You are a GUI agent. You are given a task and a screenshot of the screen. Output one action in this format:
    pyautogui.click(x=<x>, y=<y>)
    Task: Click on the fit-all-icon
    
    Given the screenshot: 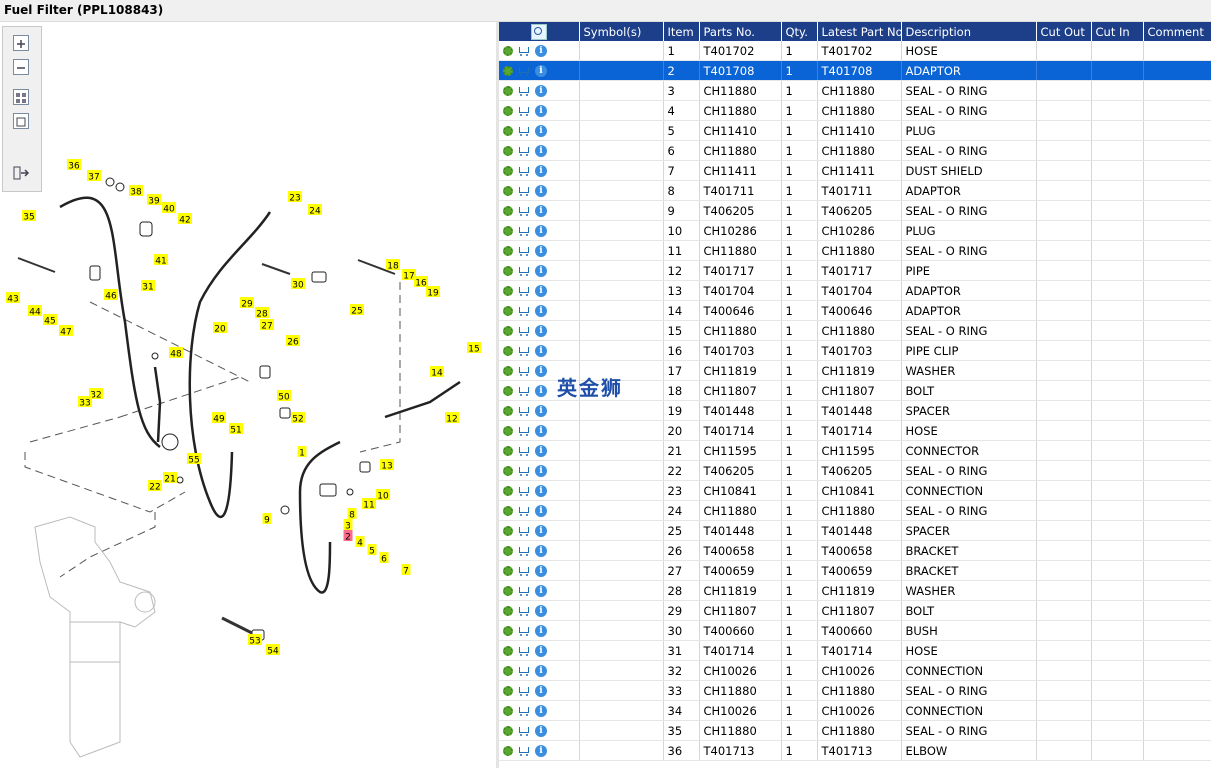 What is the action you would take?
    pyautogui.click(x=21, y=97)
    